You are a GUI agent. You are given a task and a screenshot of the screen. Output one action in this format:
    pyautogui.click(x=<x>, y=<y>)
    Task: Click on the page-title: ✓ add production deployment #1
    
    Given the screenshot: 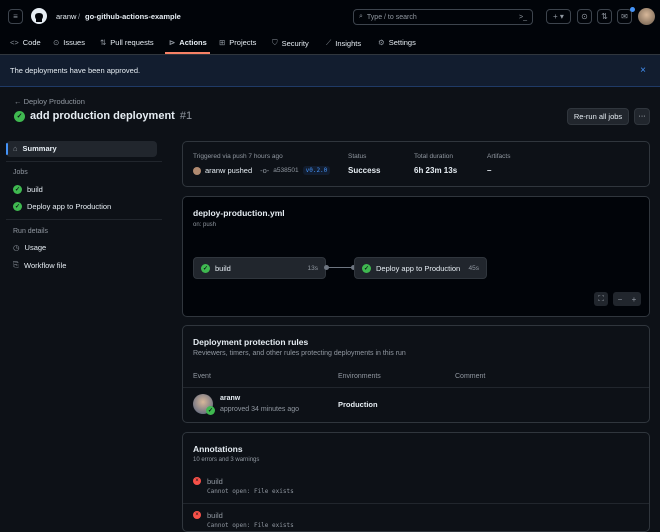 What is the action you would take?
    pyautogui.click(x=103, y=116)
    